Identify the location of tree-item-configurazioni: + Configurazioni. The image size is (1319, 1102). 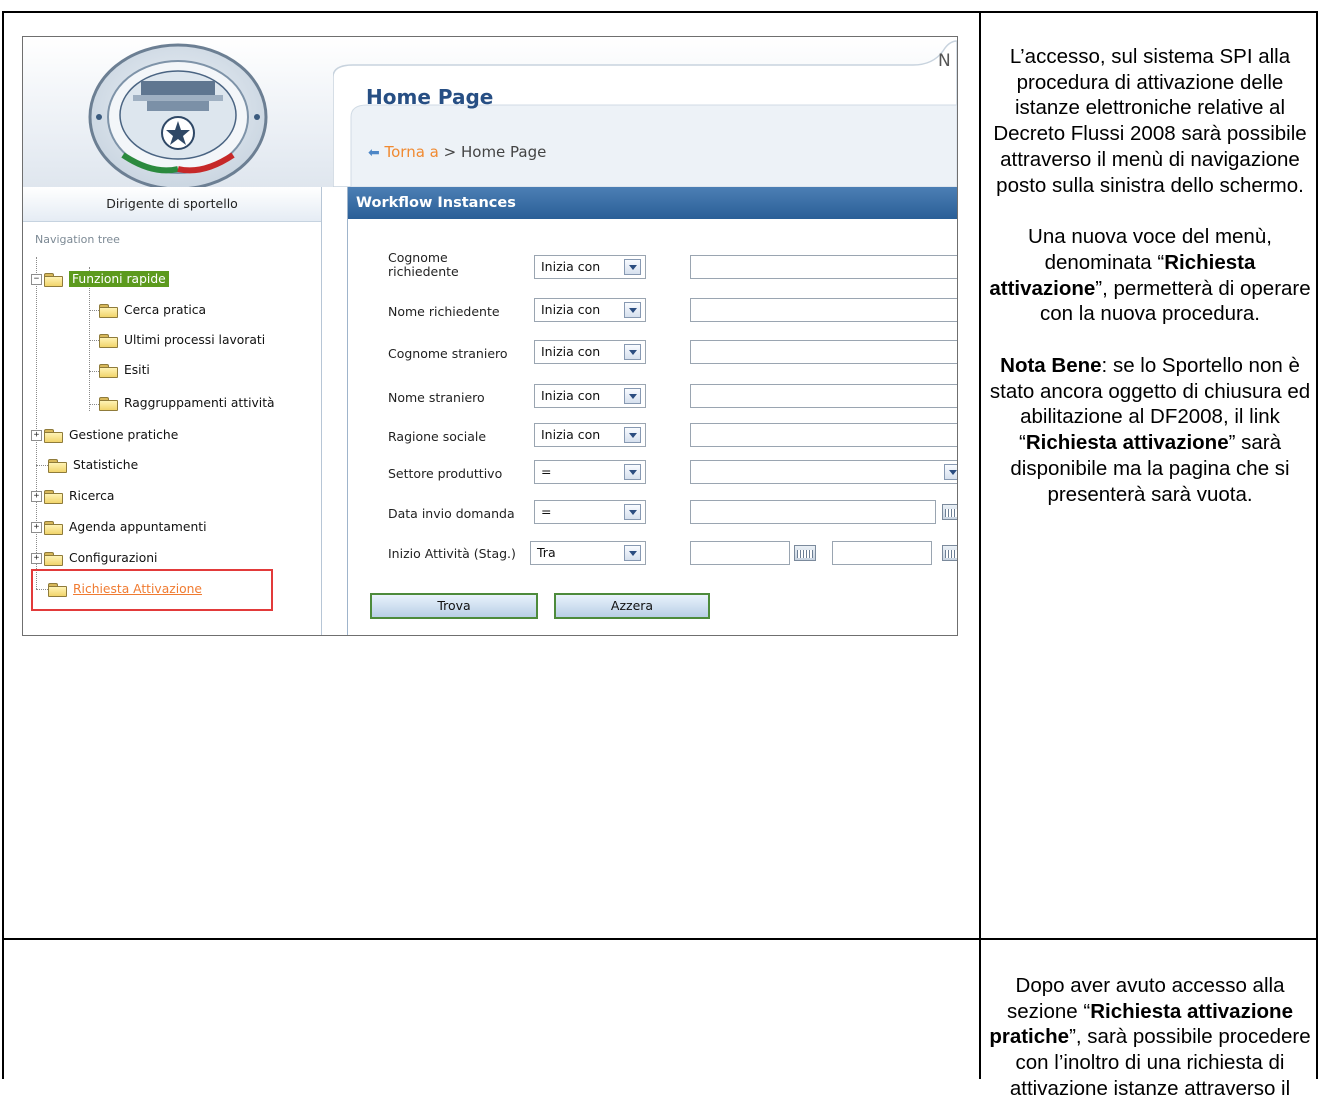
(94, 558).